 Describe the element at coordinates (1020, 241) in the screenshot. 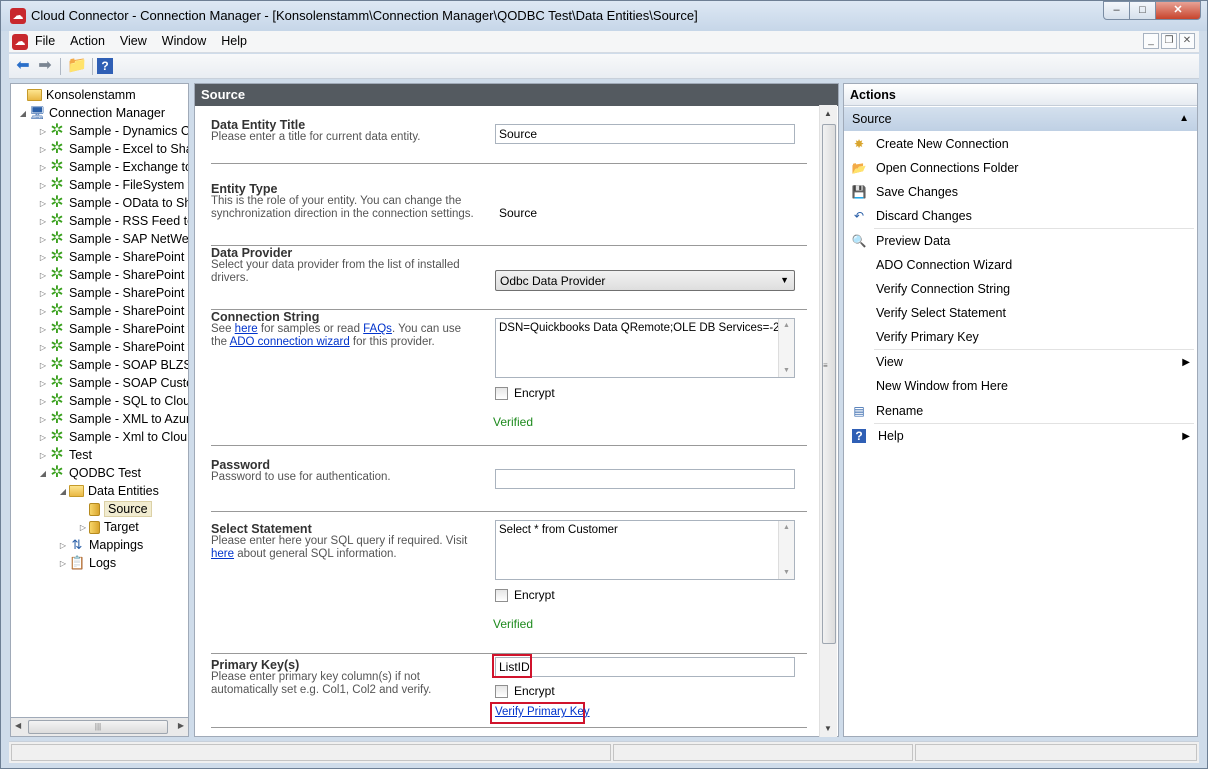

I see `action-preview-data: 🔍 Preview Data` at that location.